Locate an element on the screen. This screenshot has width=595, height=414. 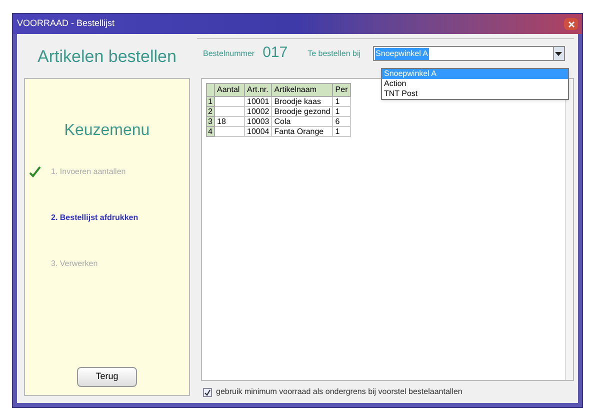
column-header: Per is located at coordinates (341, 90).